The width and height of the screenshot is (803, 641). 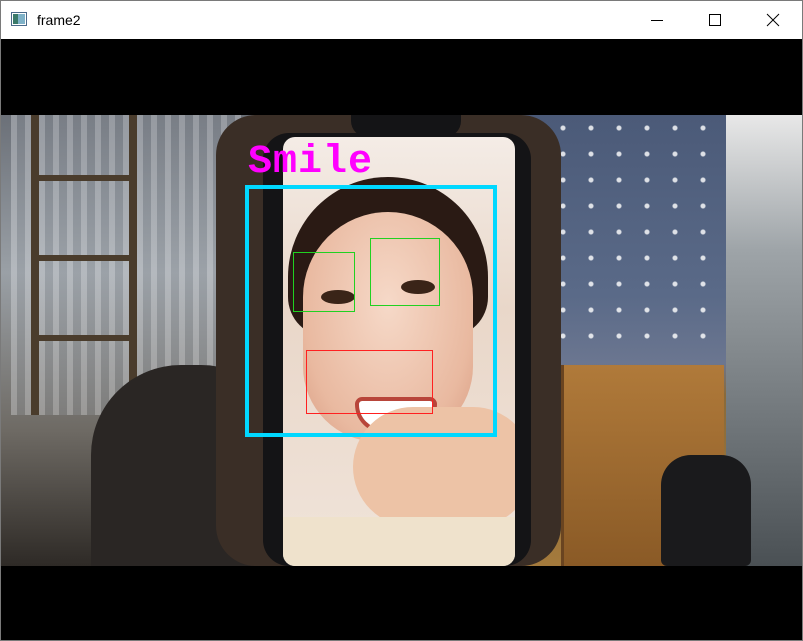 What do you see at coordinates (399, 541) in the screenshot?
I see `sweater` at bounding box center [399, 541].